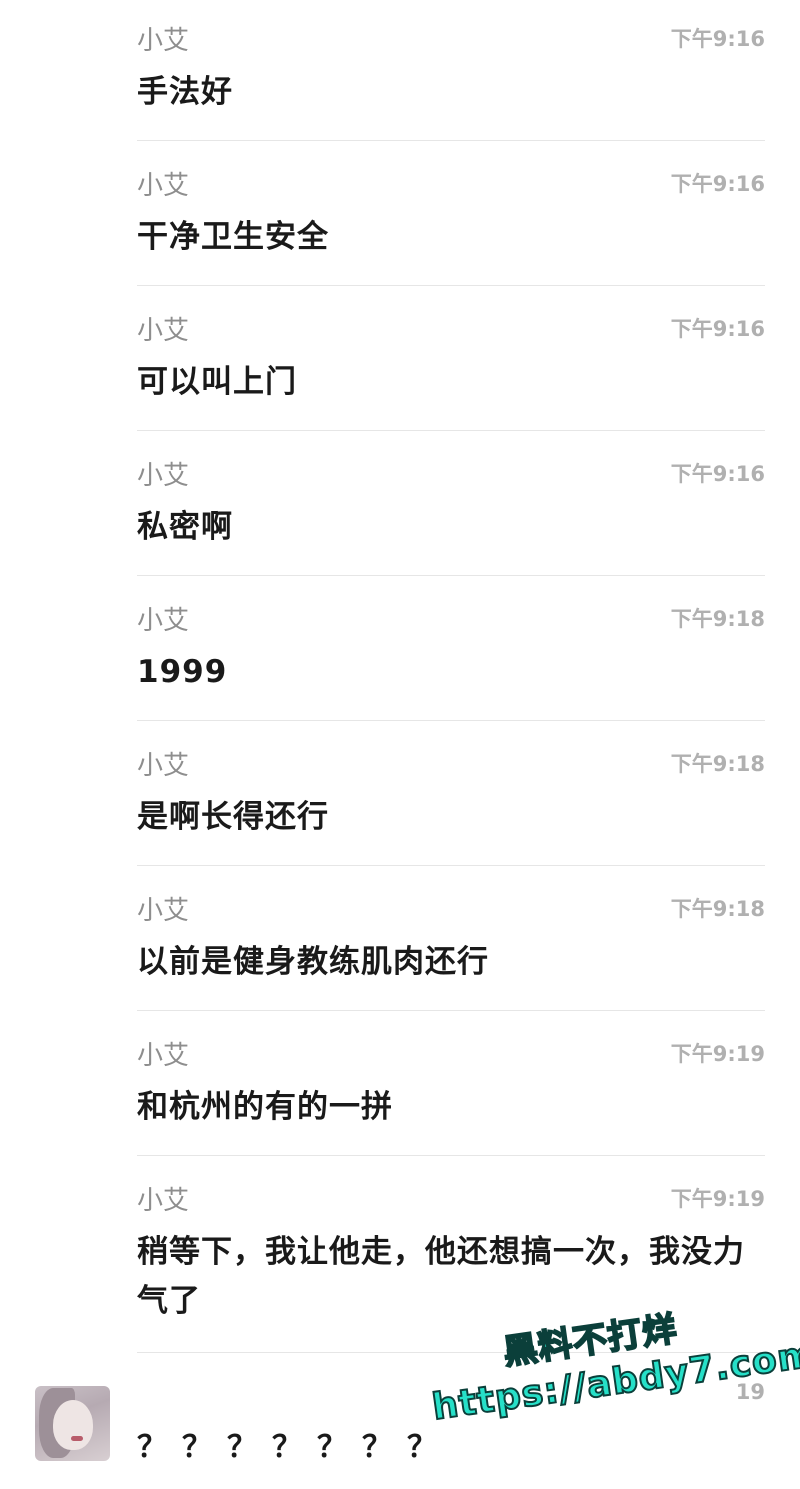 This screenshot has height=1489, width=800. What do you see at coordinates (185, 527) in the screenshot?
I see `message-text: 私密啊` at bounding box center [185, 527].